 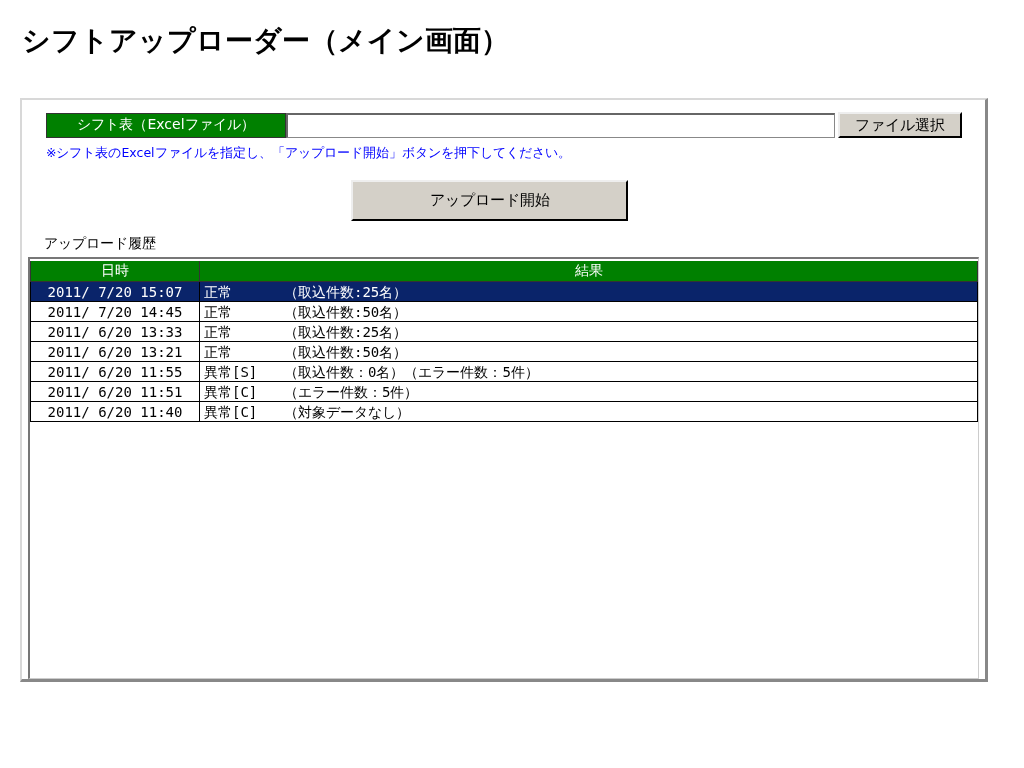 I want to click on datetime-cell: 2011/ 6/20 11:55, so click(x=115, y=371).